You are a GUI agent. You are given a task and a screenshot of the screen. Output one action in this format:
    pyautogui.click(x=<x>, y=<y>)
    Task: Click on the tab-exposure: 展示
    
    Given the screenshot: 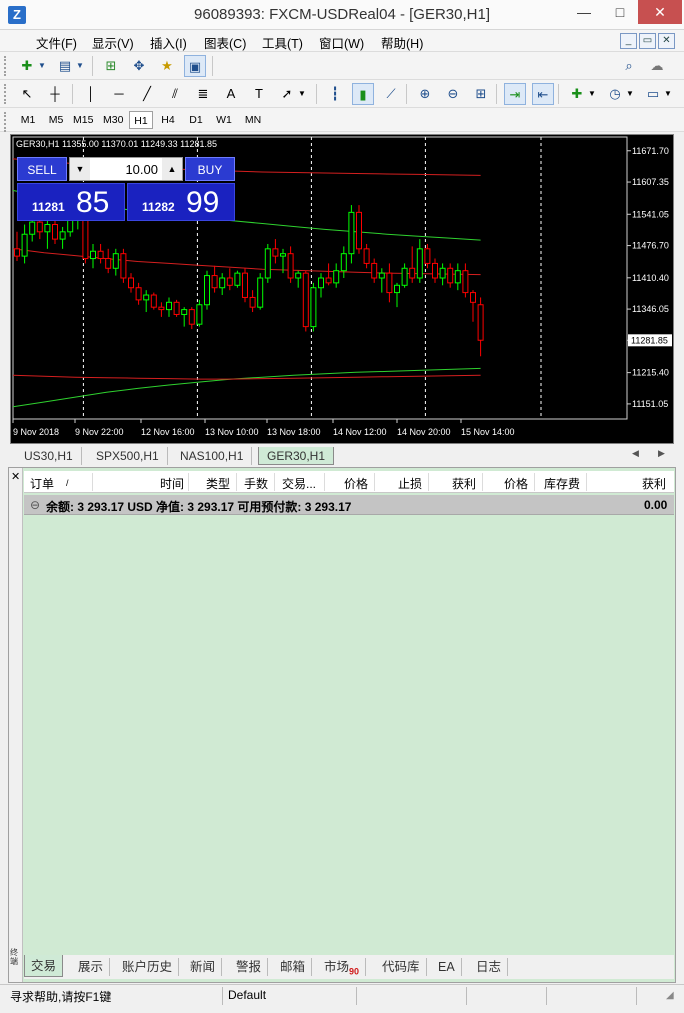 What is the action you would take?
    pyautogui.click(x=91, y=967)
    